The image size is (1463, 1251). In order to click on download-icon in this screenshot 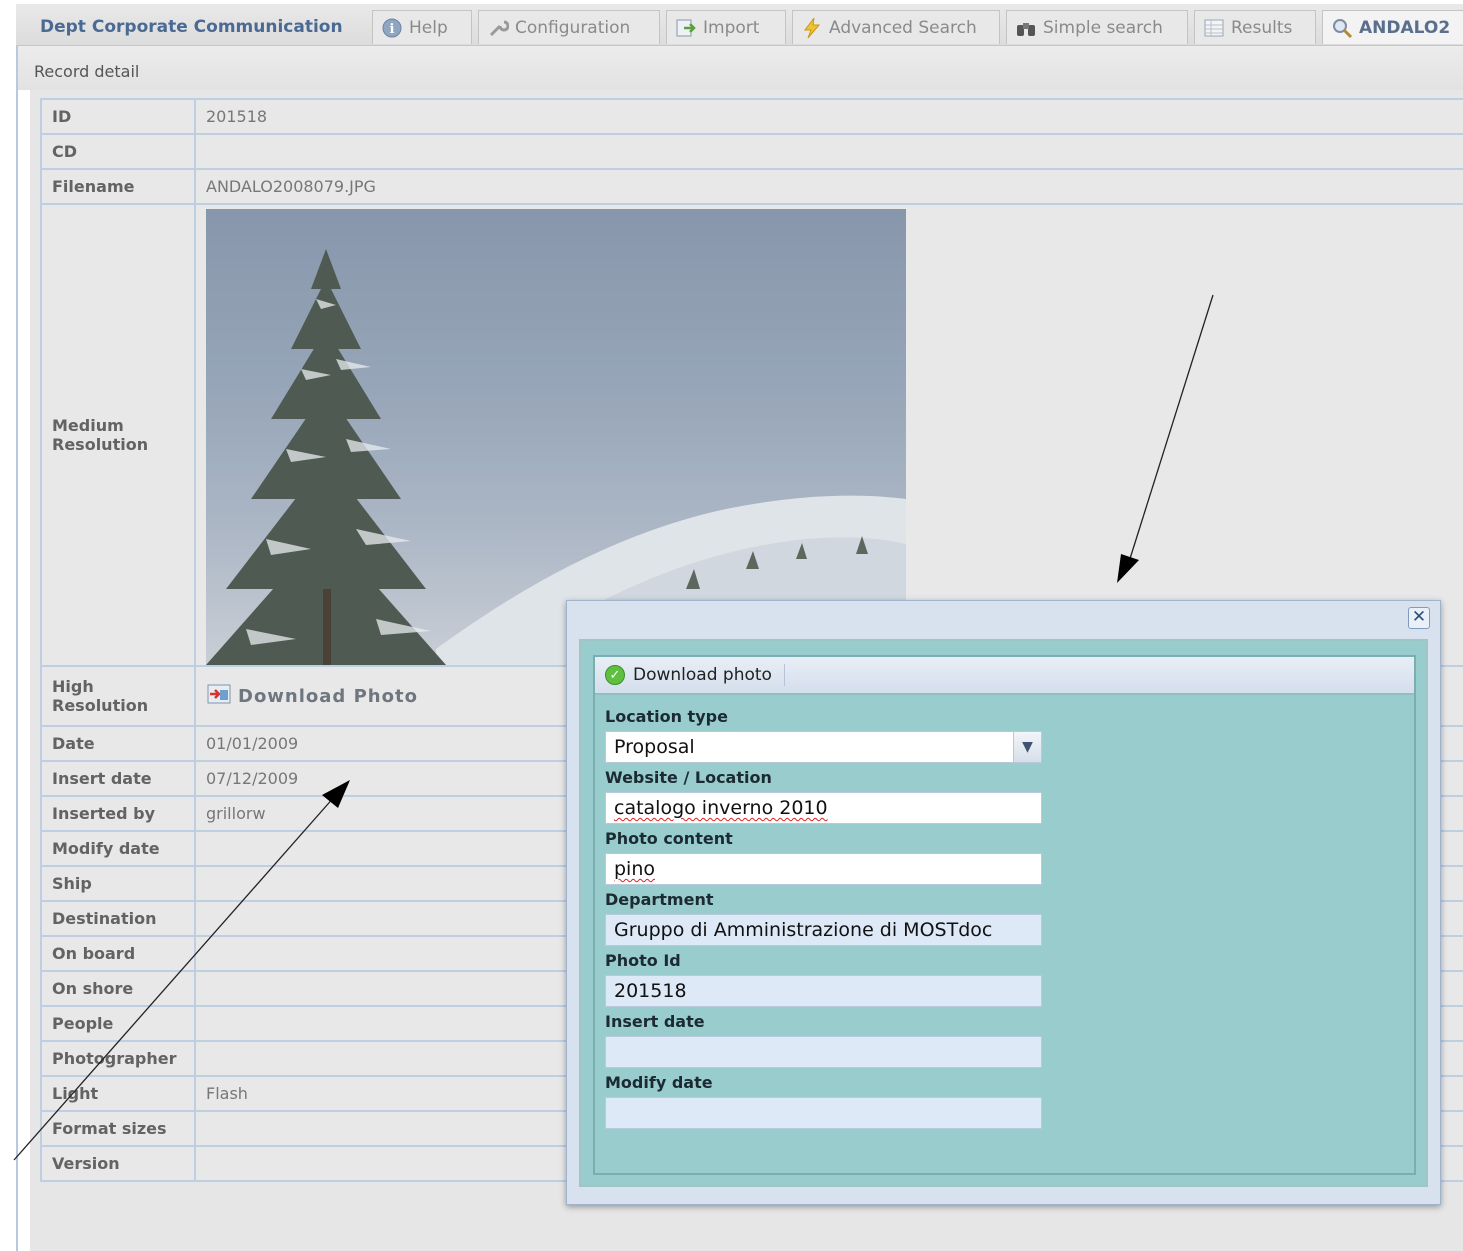, I will do `click(219, 696)`.